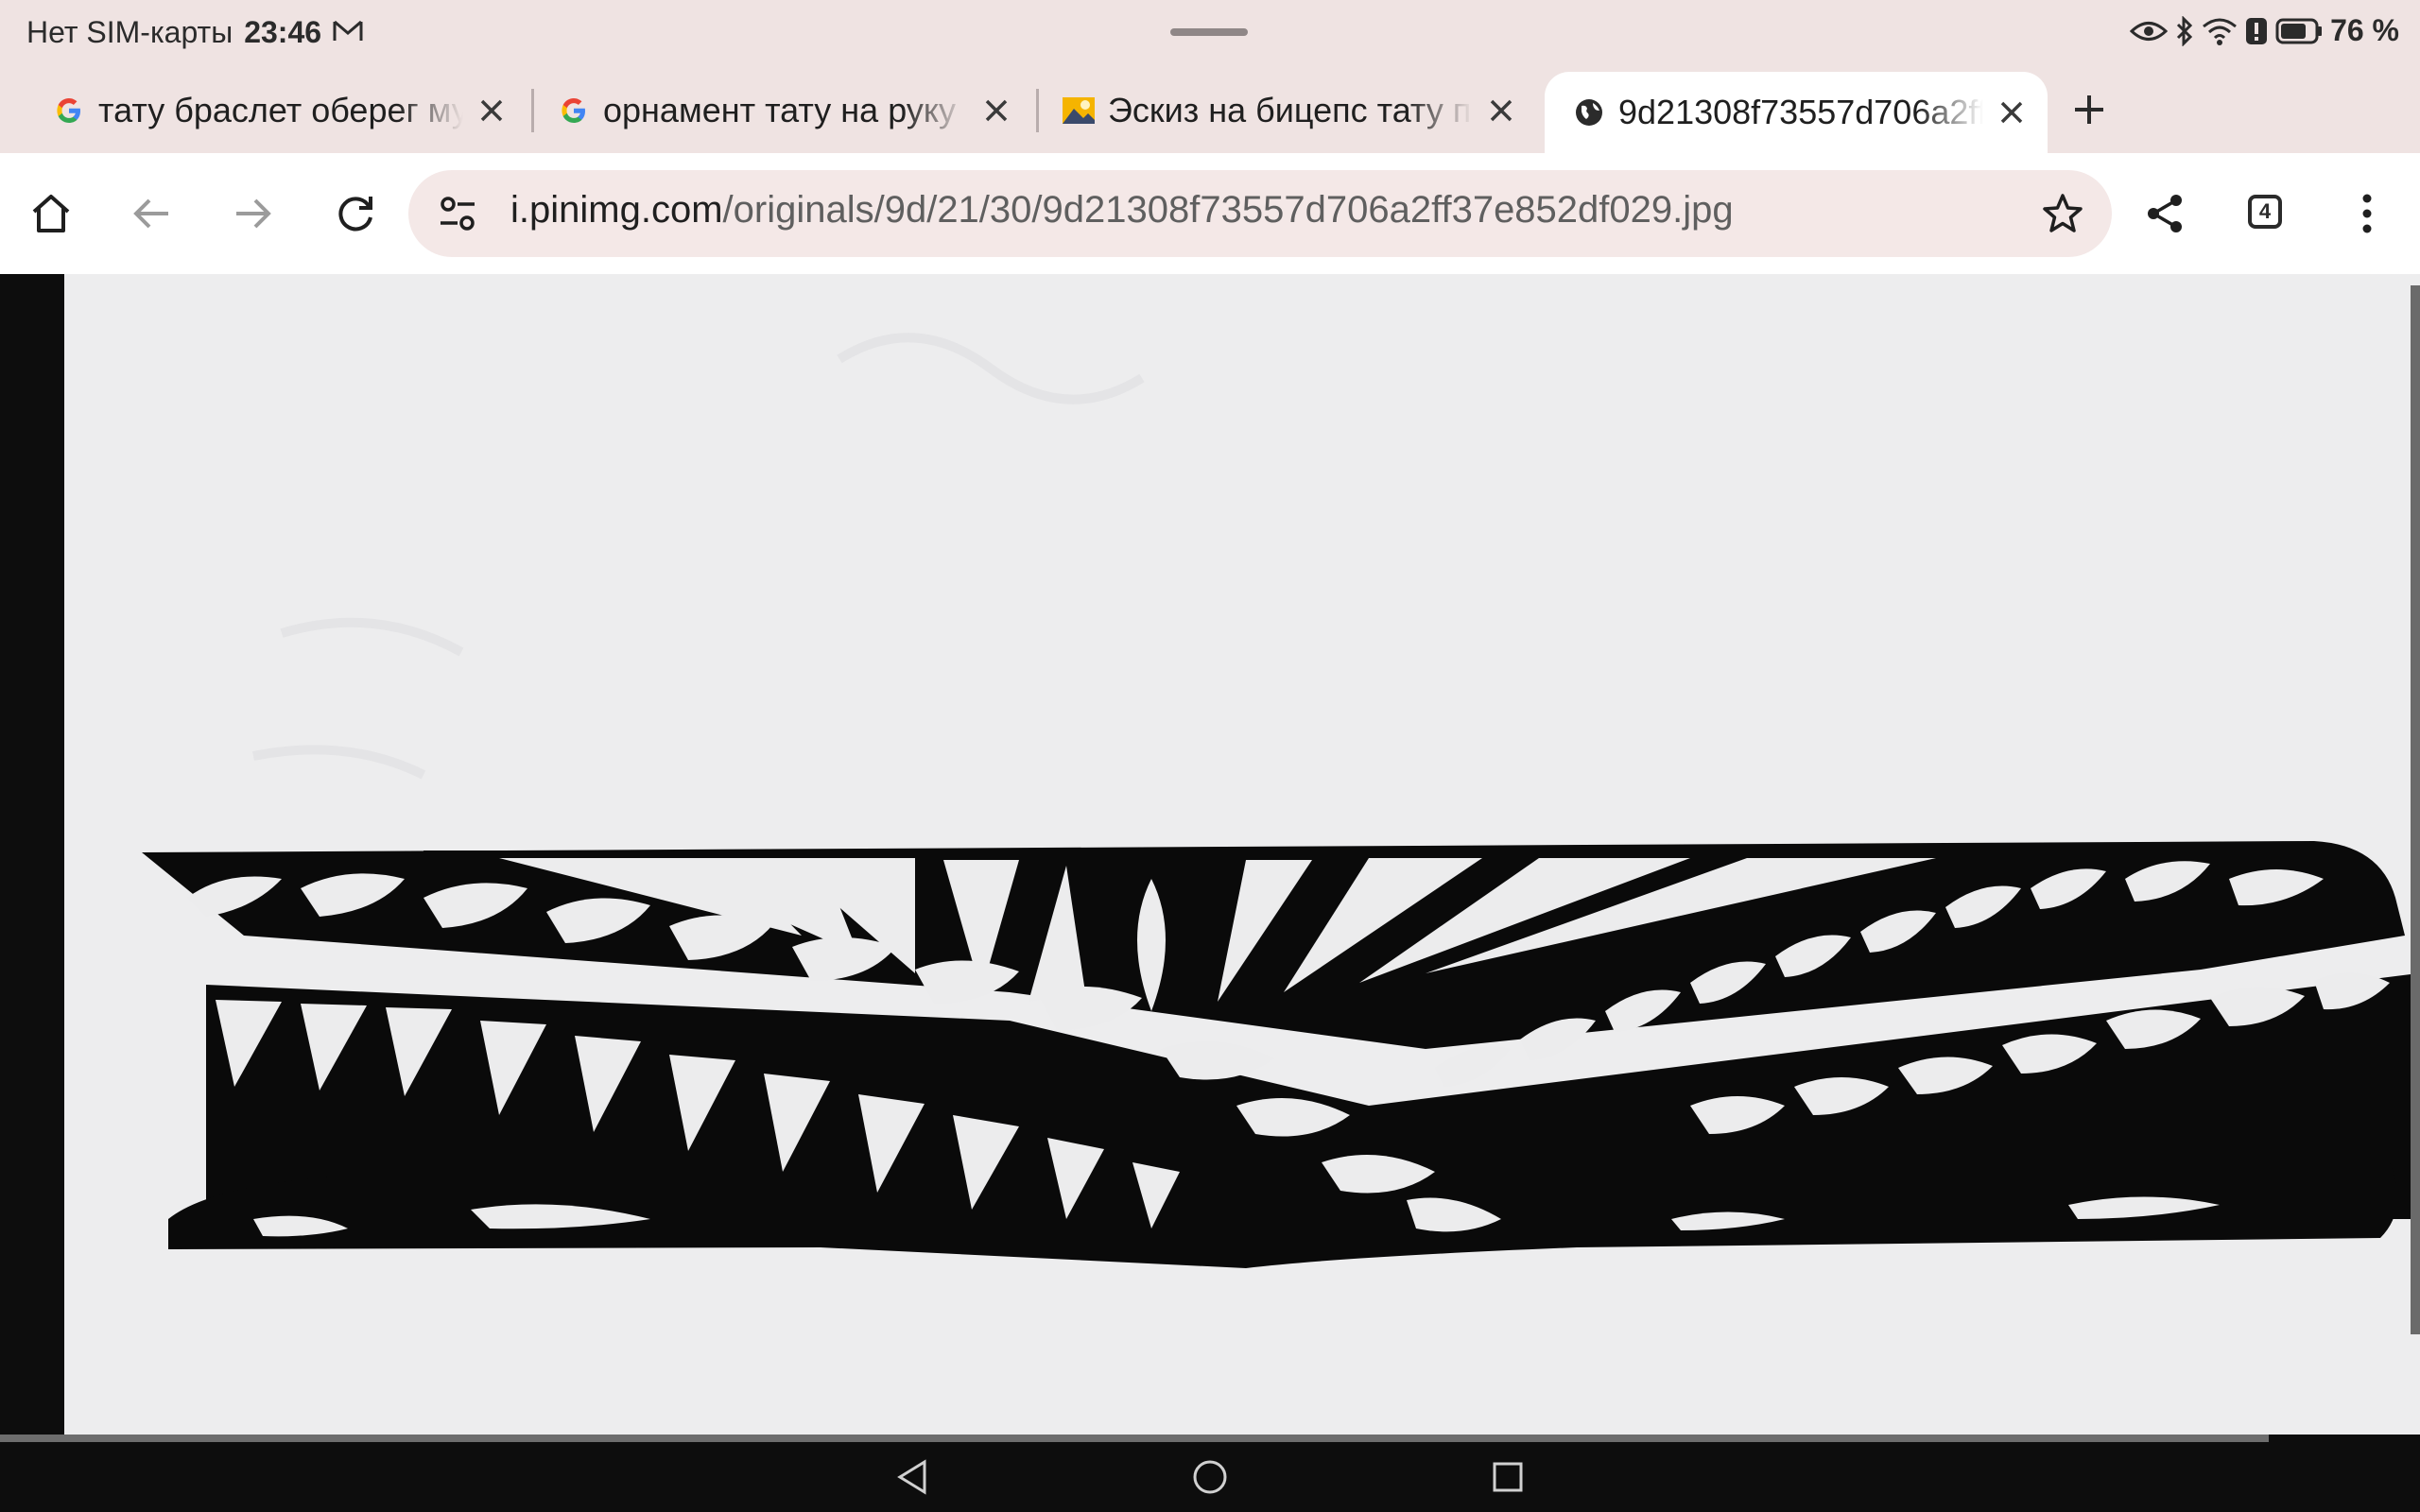 This screenshot has width=2420, height=1512. I want to click on bookmark-star-icon, so click(2062, 213).